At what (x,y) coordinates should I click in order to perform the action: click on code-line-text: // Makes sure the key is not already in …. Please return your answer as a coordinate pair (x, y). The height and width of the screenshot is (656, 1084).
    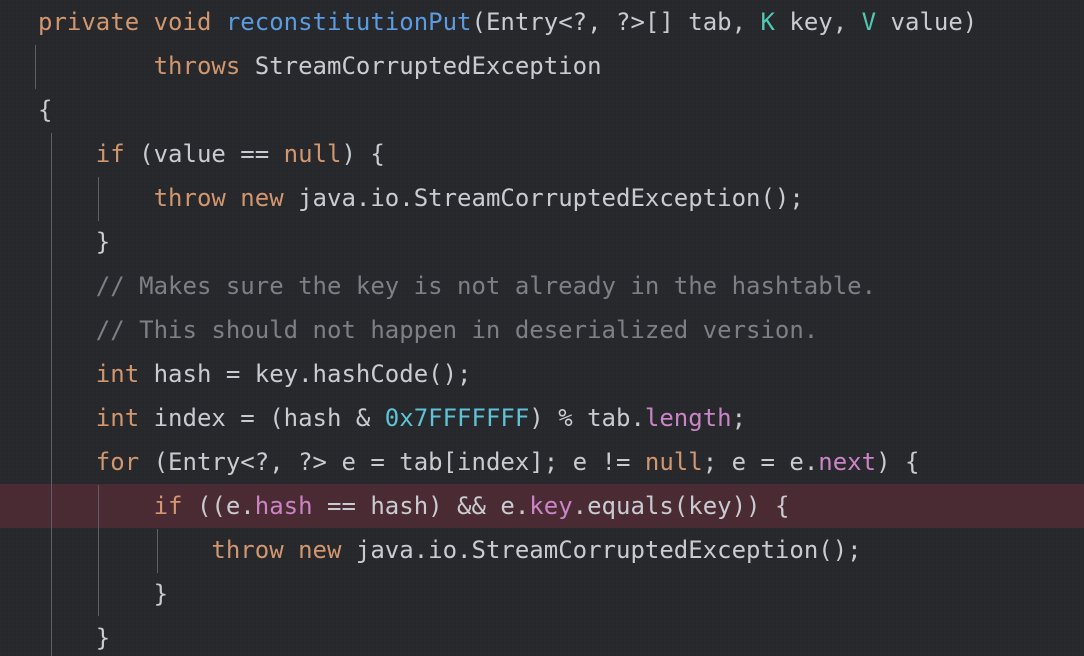
    Looking at the image, I should click on (438, 286).